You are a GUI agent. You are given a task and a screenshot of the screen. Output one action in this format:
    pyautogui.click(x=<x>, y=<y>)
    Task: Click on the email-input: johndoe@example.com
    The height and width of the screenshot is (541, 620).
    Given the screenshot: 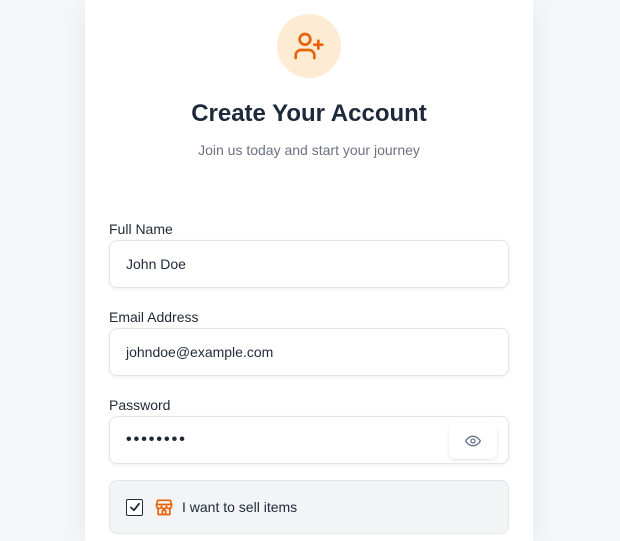 What is the action you would take?
    pyautogui.click(x=309, y=352)
    